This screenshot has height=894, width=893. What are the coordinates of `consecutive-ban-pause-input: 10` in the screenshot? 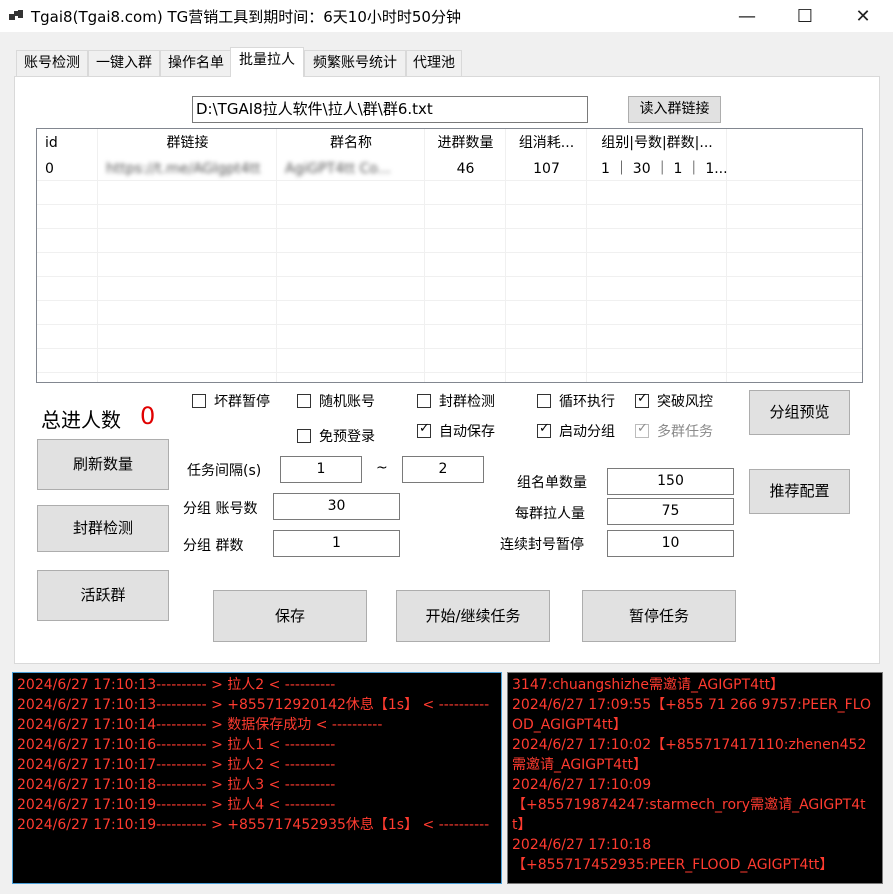 It's located at (670, 543).